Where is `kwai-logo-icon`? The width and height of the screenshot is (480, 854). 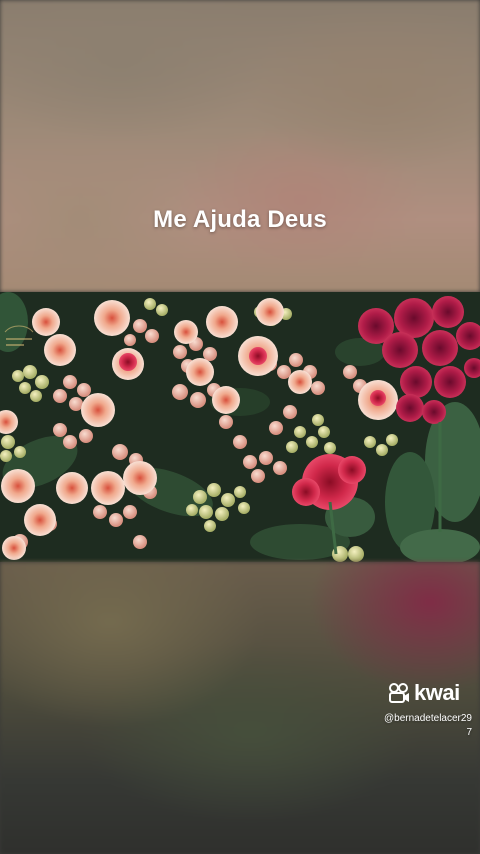 kwai-logo-icon is located at coordinates (399, 693).